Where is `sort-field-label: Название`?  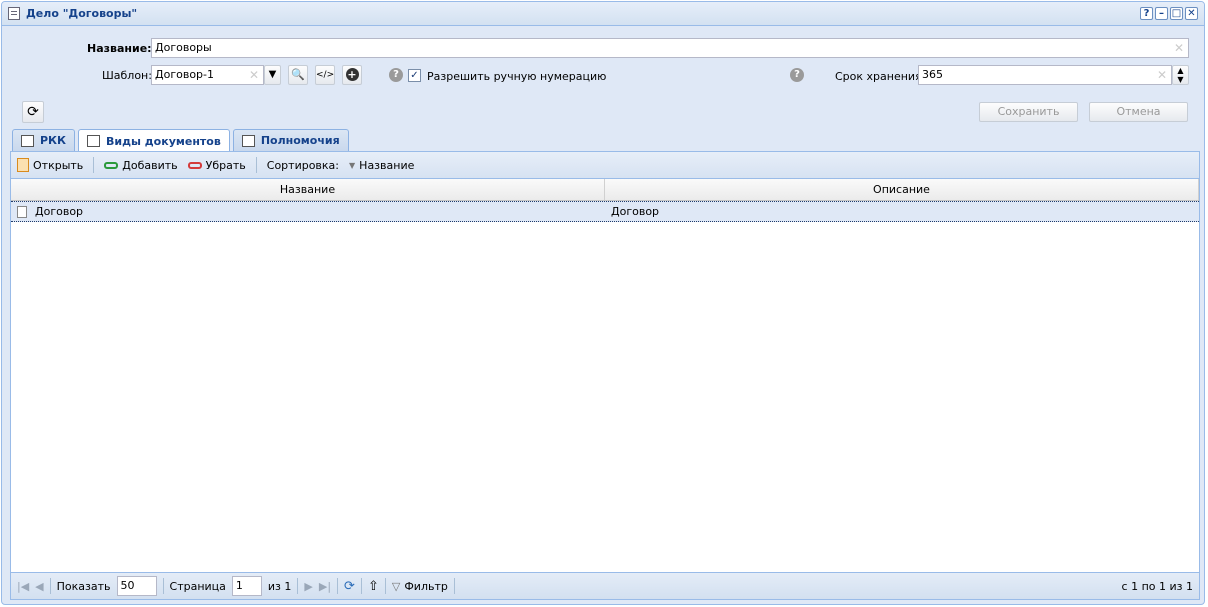
sort-field-label: Название is located at coordinates (387, 165).